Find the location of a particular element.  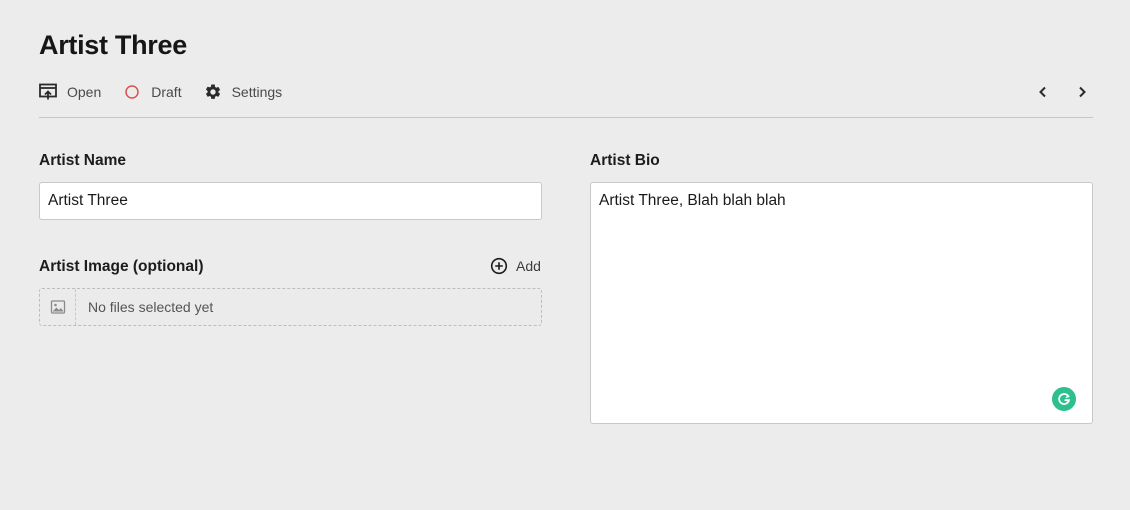

gear-icon is located at coordinates (213, 92).